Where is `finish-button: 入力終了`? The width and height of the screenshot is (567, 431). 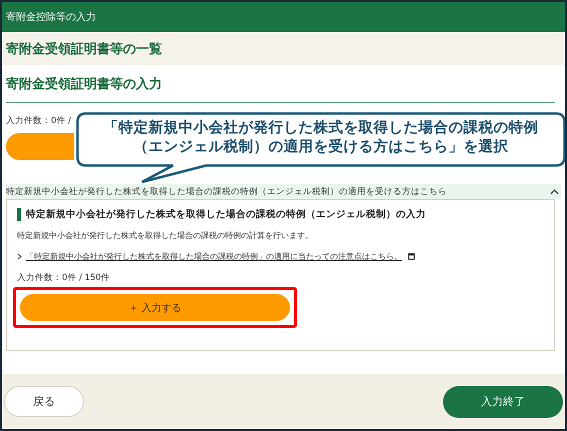
finish-button: 入力終了 is located at coordinates (503, 402).